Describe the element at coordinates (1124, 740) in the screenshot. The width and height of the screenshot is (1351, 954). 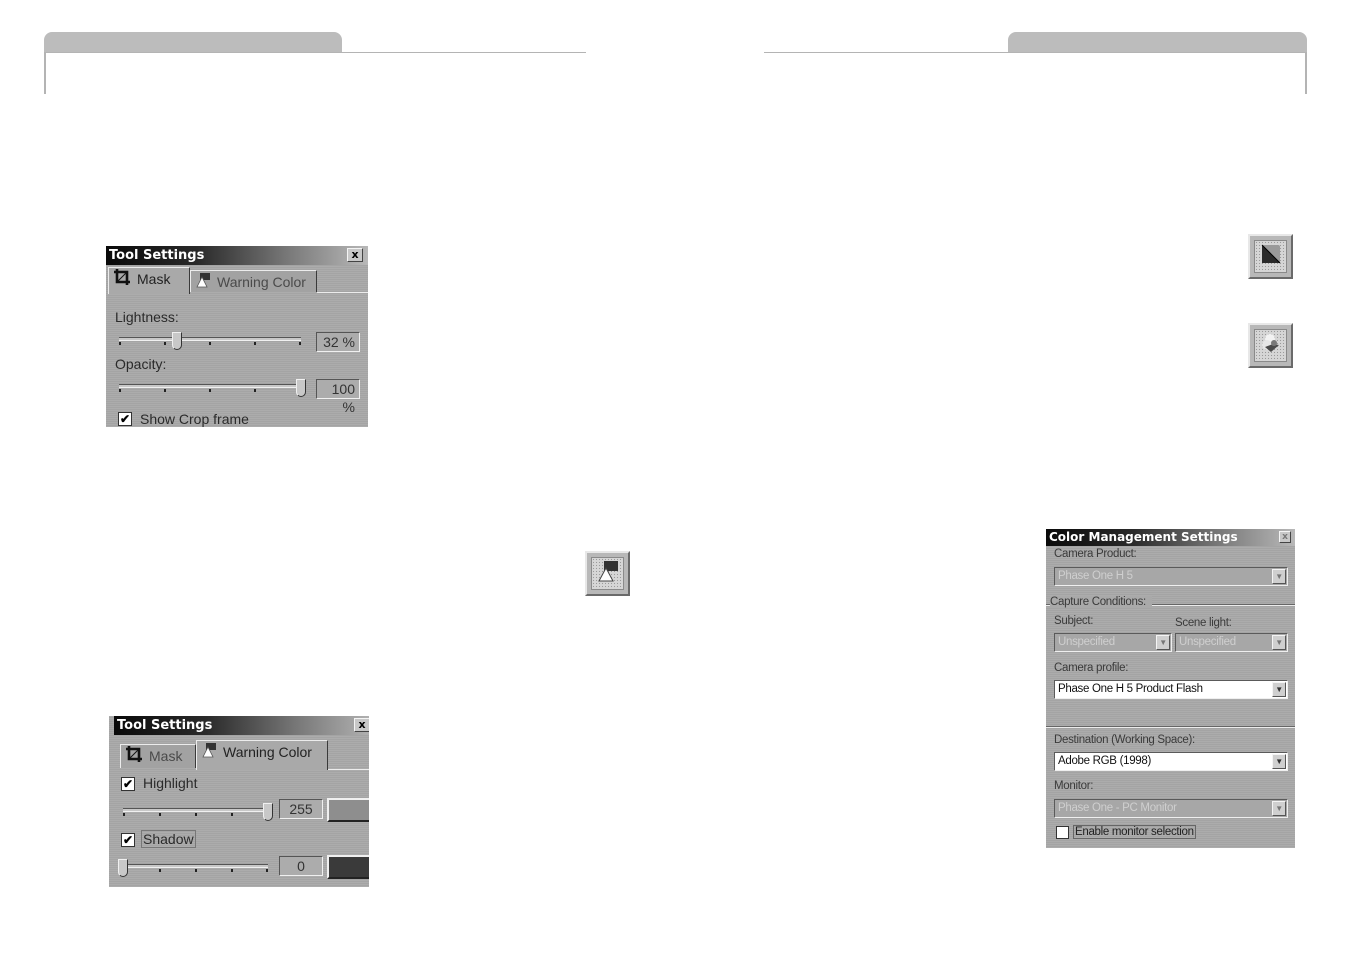
I see `destination-label: Destination (Working Space):` at that location.